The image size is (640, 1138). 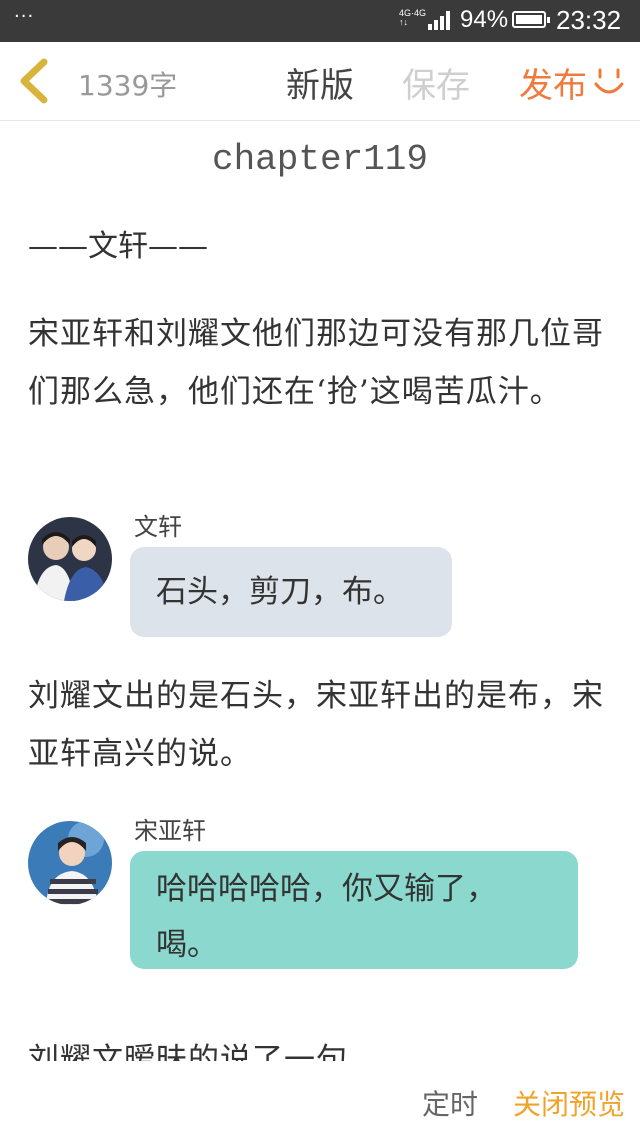 What do you see at coordinates (420, 13) in the screenshot?
I see `network-label-2: 4G` at bounding box center [420, 13].